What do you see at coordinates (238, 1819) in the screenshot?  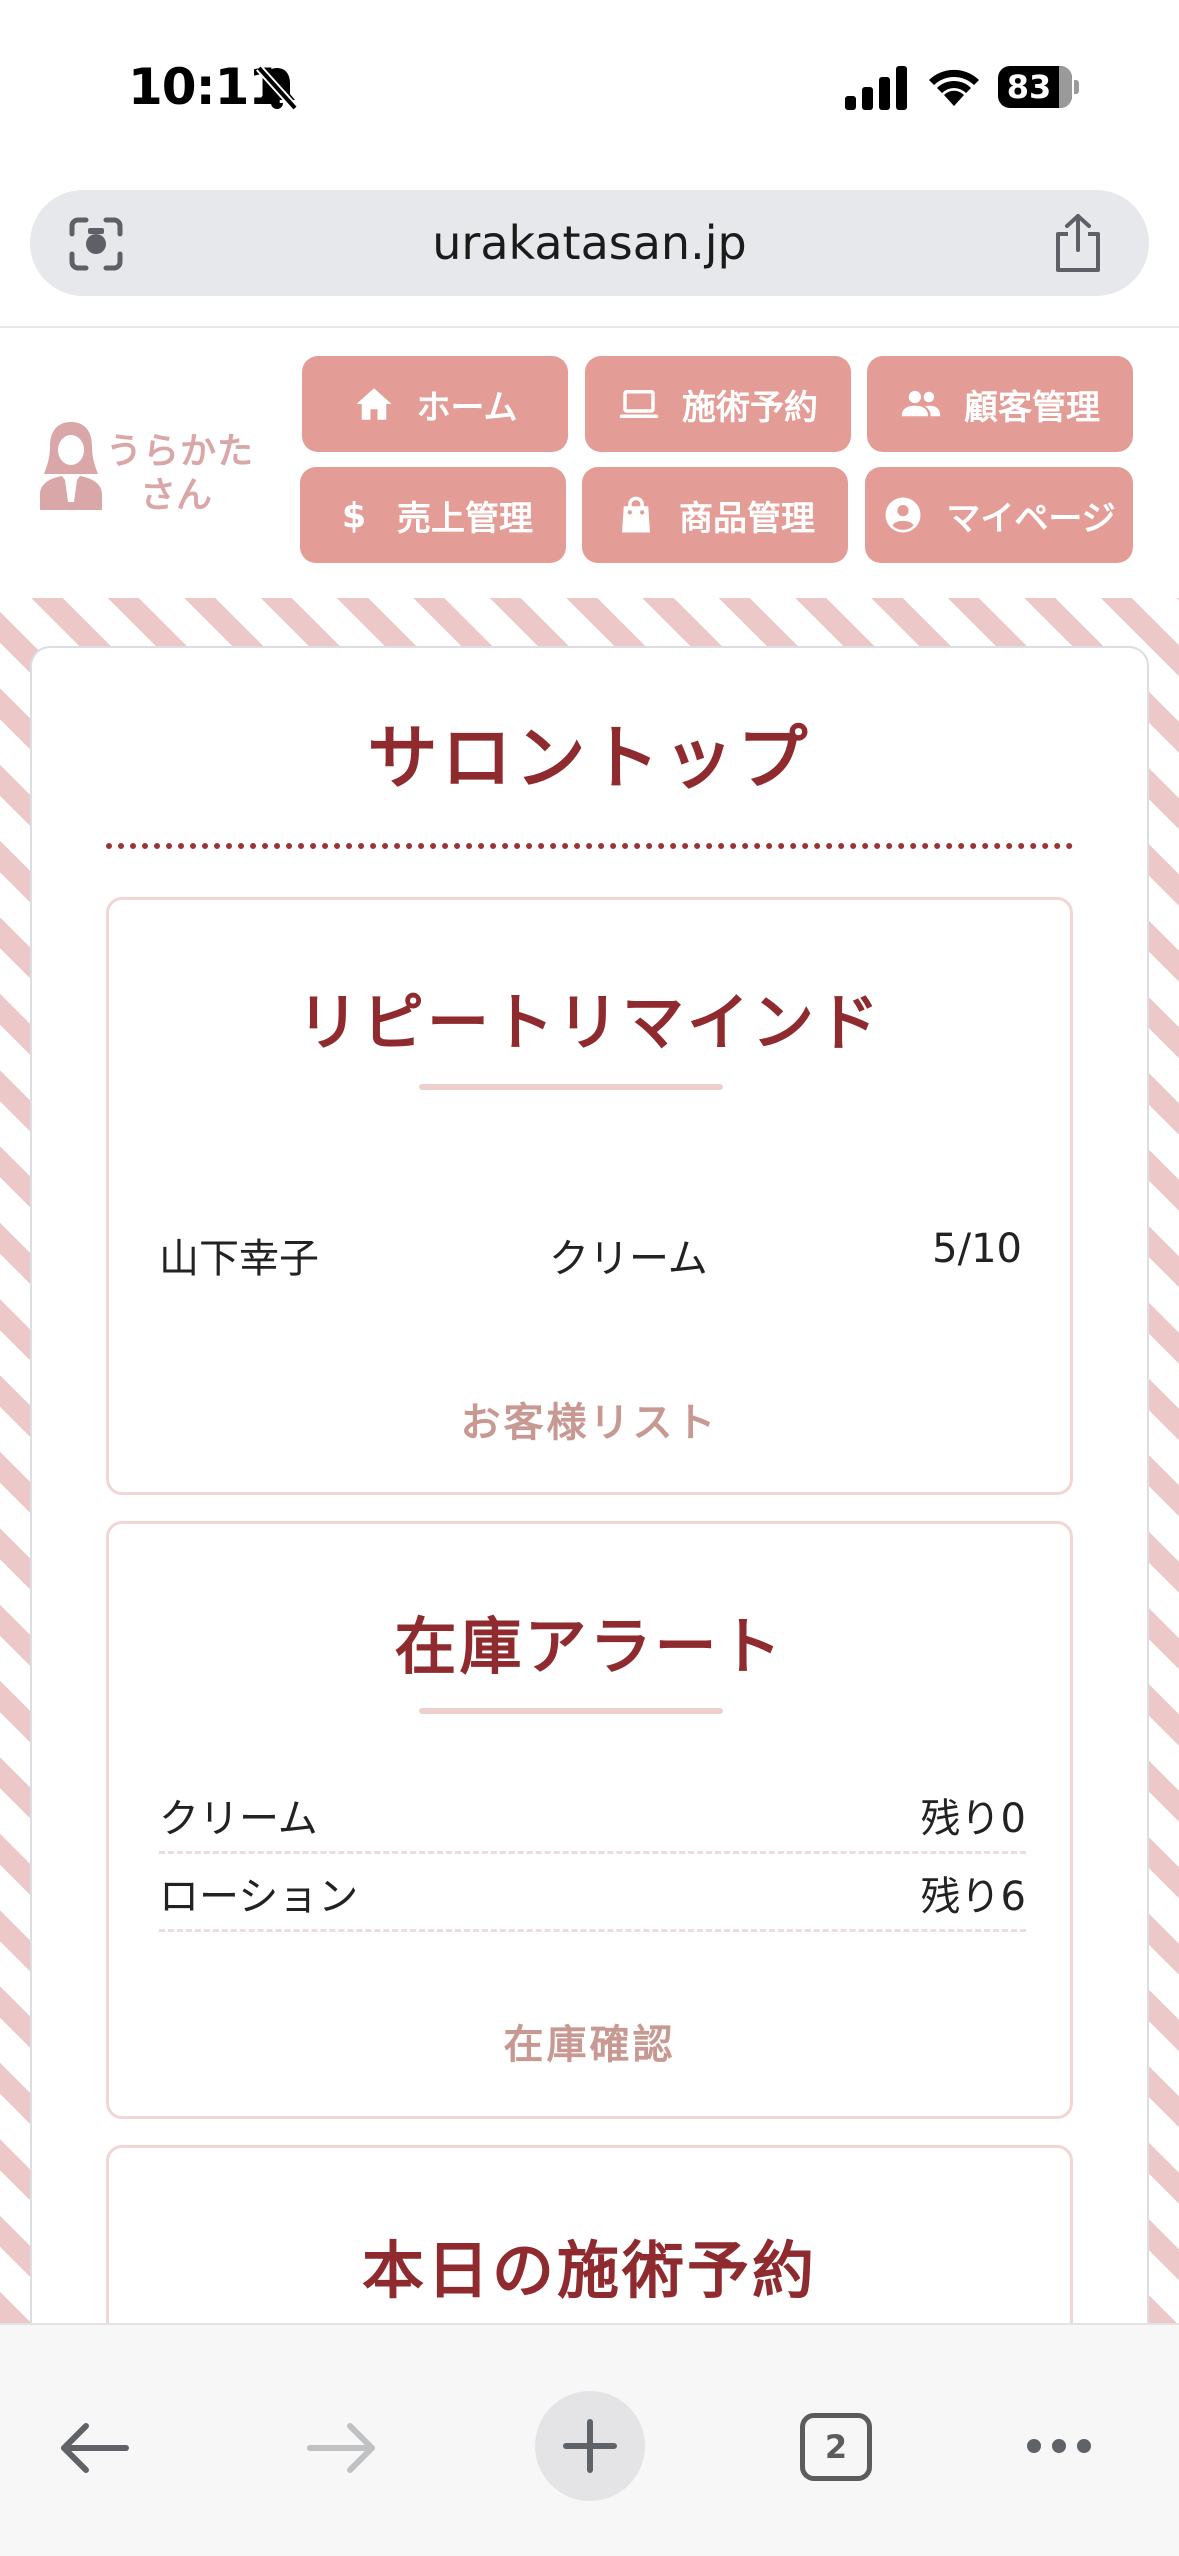 I see `stock-item-name: クリーム` at bounding box center [238, 1819].